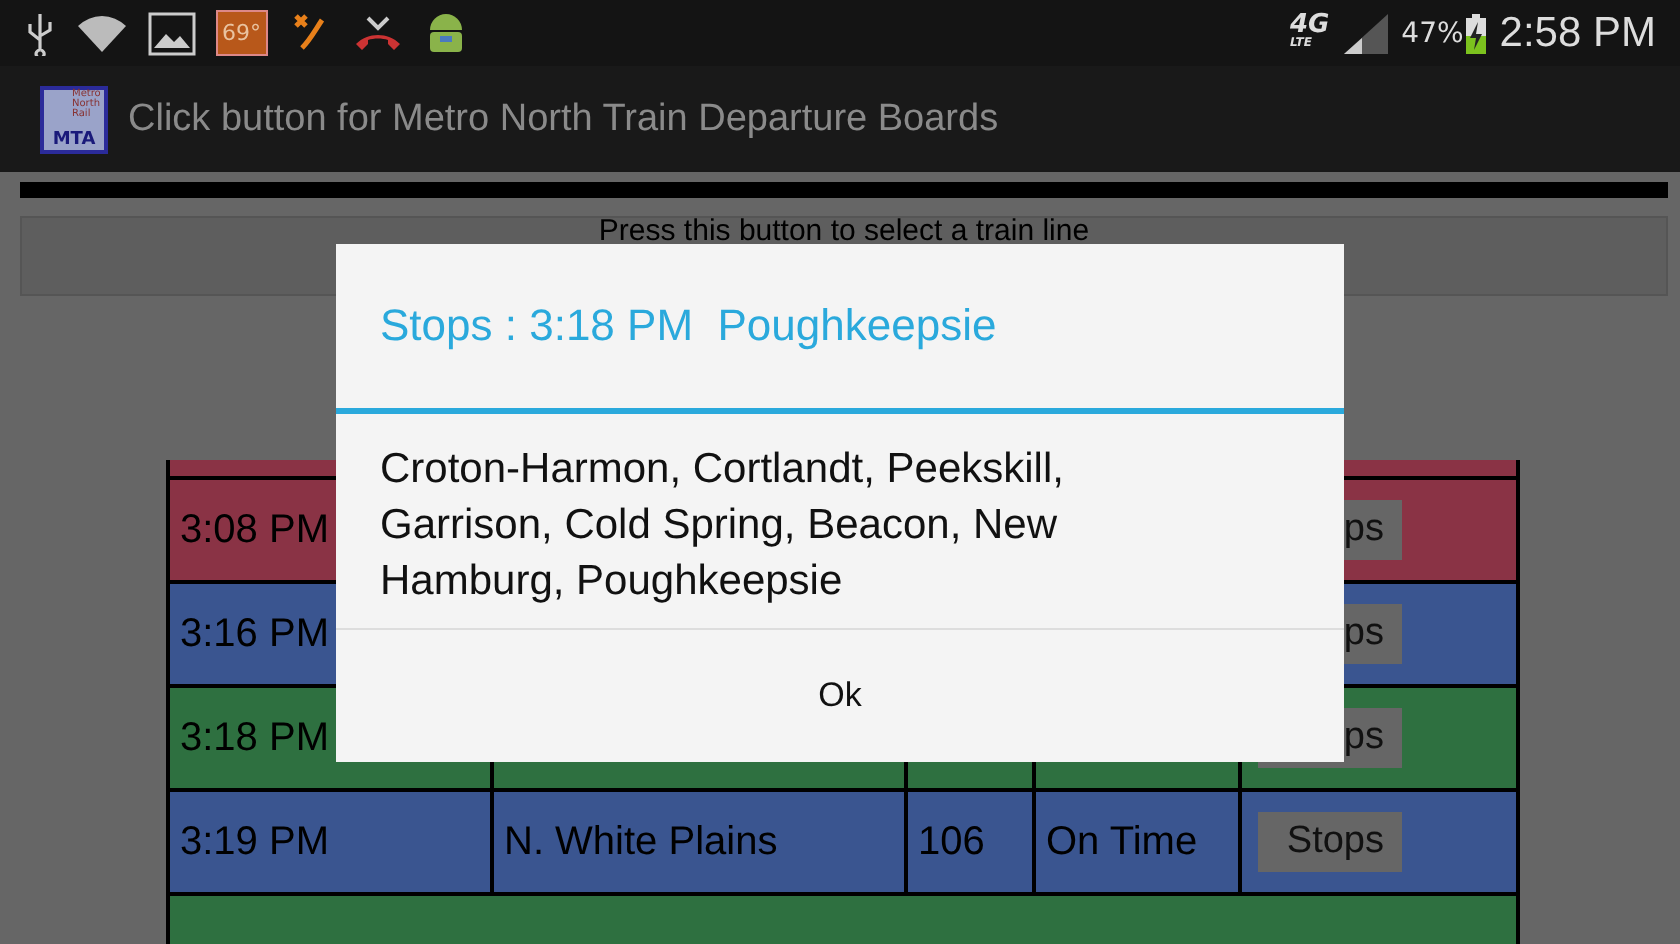  What do you see at coordinates (40, 33) in the screenshot?
I see `usb-icon` at bounding box center [40, 33].